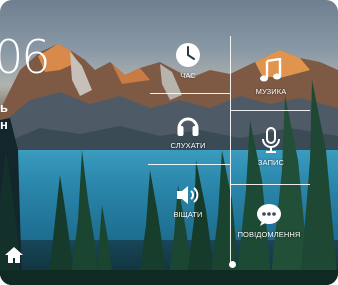 This screenshot has height=285, width=338. What do you see at coordinates (188, 214) in the screenshot?
I see `tile-announce-label: ВІЩАТИ` at bounding box center [188, 214].